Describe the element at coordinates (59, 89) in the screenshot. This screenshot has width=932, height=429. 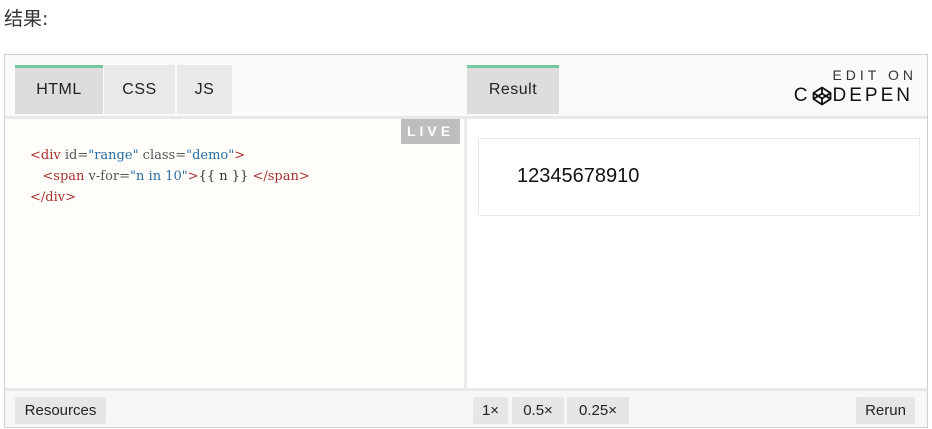
I see `tab-html: HTML` at that location.